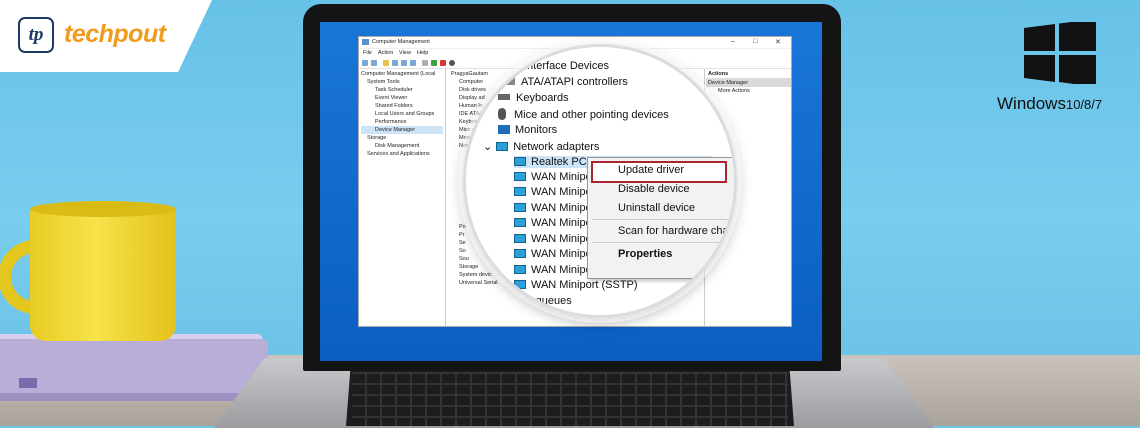  Describe the element at coordinates (479, 74) in the screenshot. I see `device-tree-root: PragyaGautam` at that location.